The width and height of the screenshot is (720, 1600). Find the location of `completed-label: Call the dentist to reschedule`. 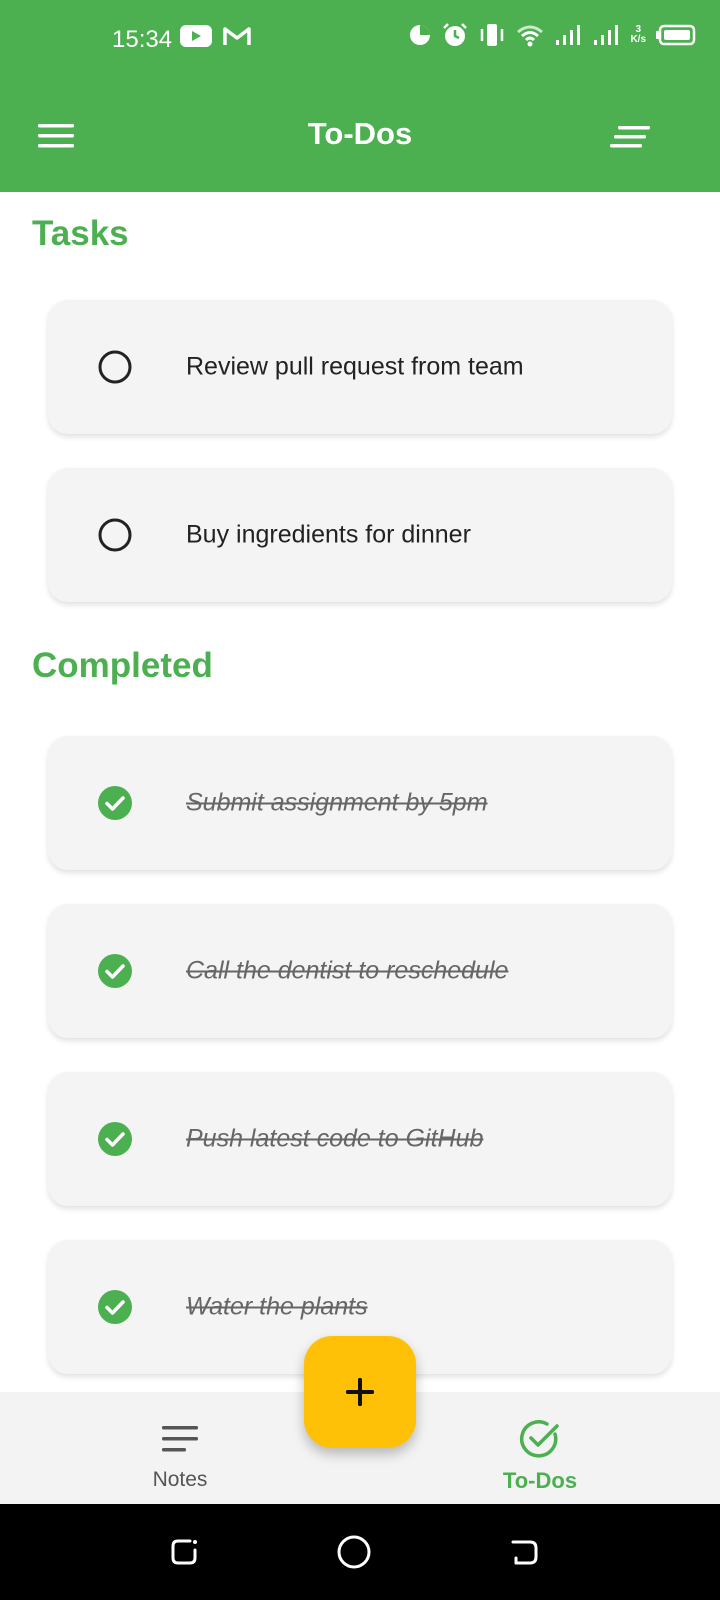

completed-label: Call the dentist to reschedule is located at coordinates (347, 970).